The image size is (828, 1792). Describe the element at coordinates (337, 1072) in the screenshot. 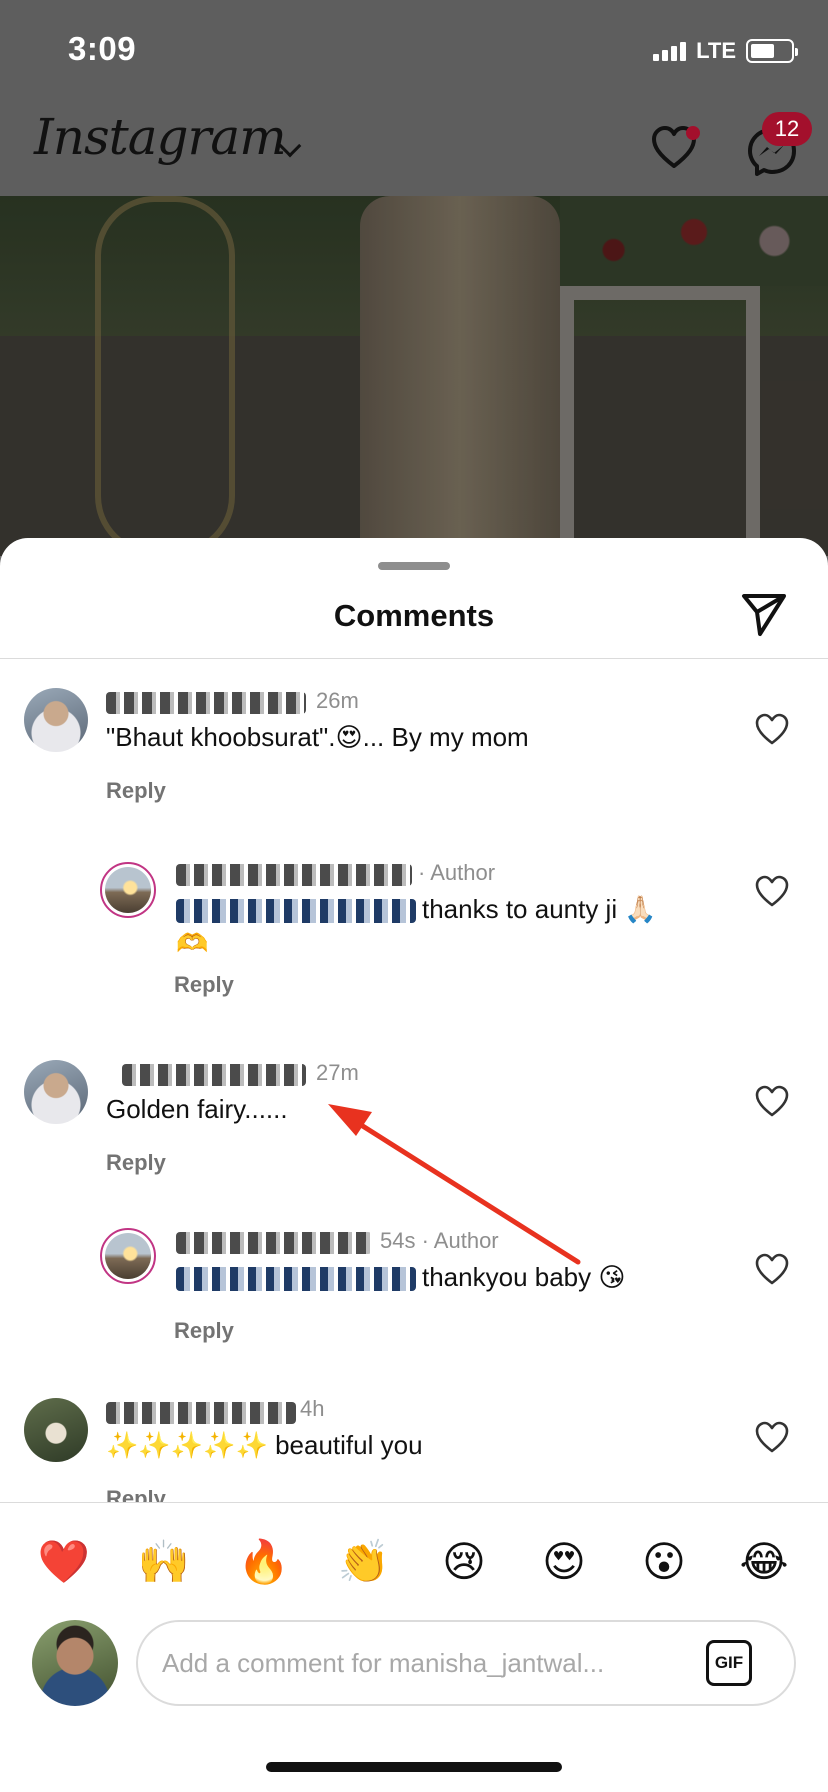

I see `comment-time: 27m` at that location.